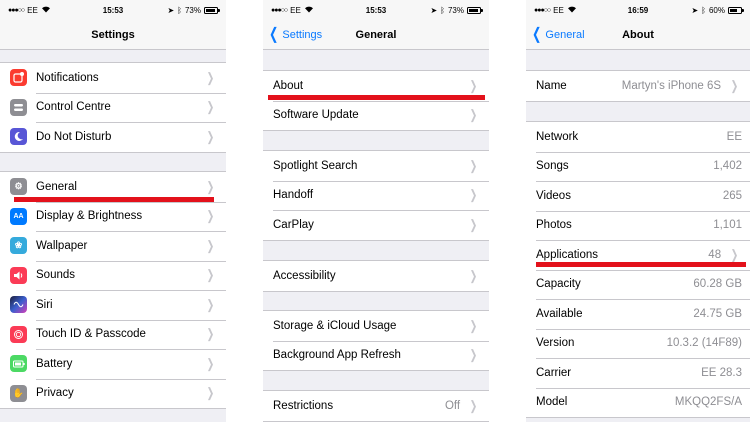 This screenshot has height=422, width=750. I want to click on row-label: Notifications, so click(67, 77).